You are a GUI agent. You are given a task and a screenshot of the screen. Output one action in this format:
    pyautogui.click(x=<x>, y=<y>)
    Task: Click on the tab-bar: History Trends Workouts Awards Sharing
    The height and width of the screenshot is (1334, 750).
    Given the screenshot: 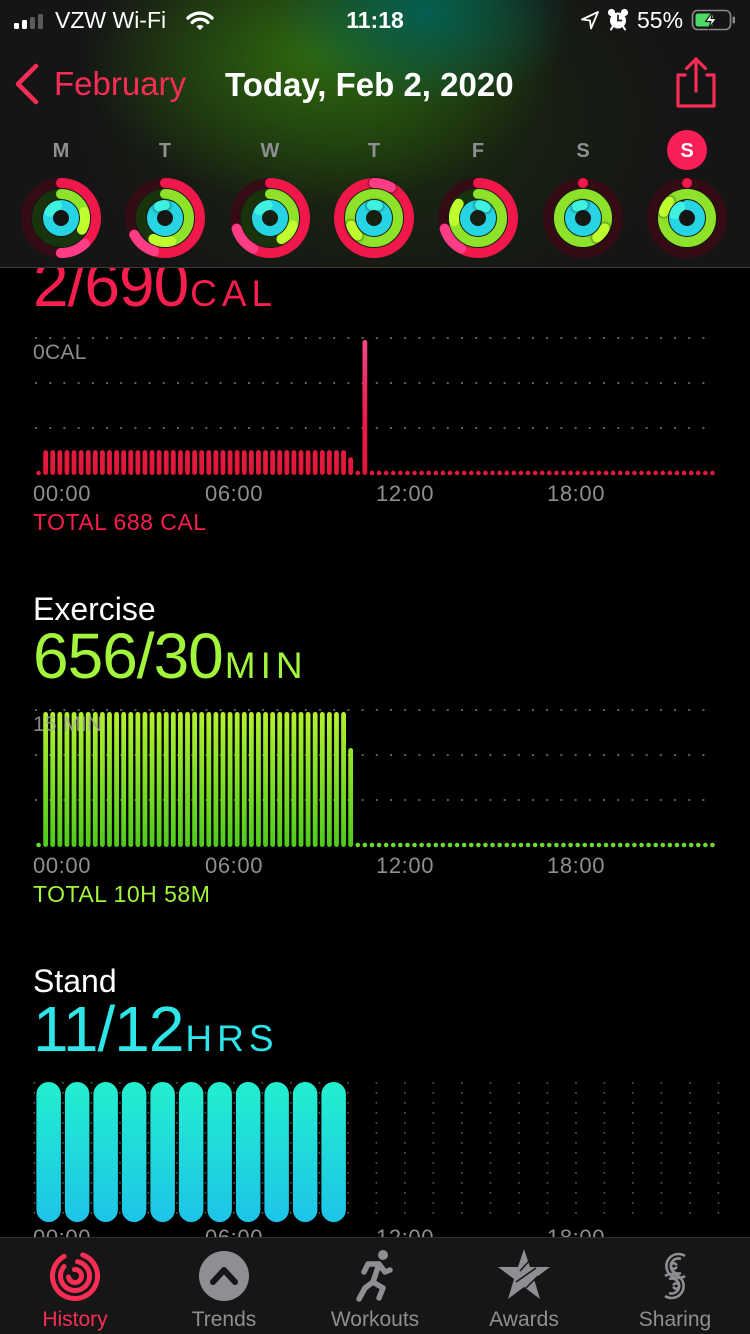 What is the action you would take?
    pyautogui.click(x=375, y=1285)
    